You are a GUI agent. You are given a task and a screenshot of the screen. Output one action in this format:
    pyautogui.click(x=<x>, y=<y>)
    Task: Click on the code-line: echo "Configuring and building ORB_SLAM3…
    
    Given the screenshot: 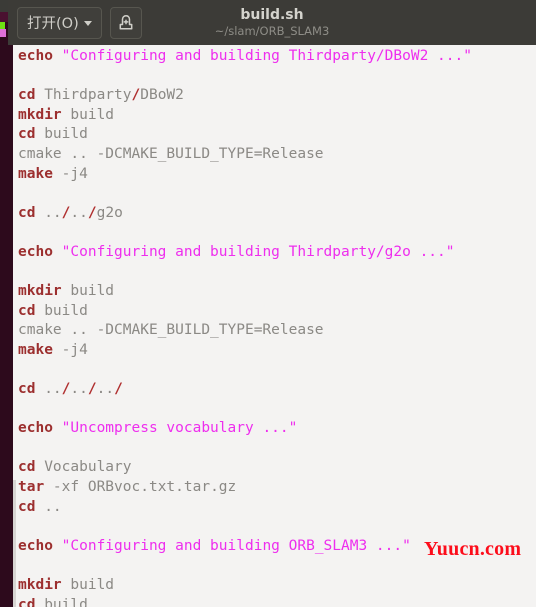 What is the action you would take?
    pyautogui.click(x=245, y=547)
    